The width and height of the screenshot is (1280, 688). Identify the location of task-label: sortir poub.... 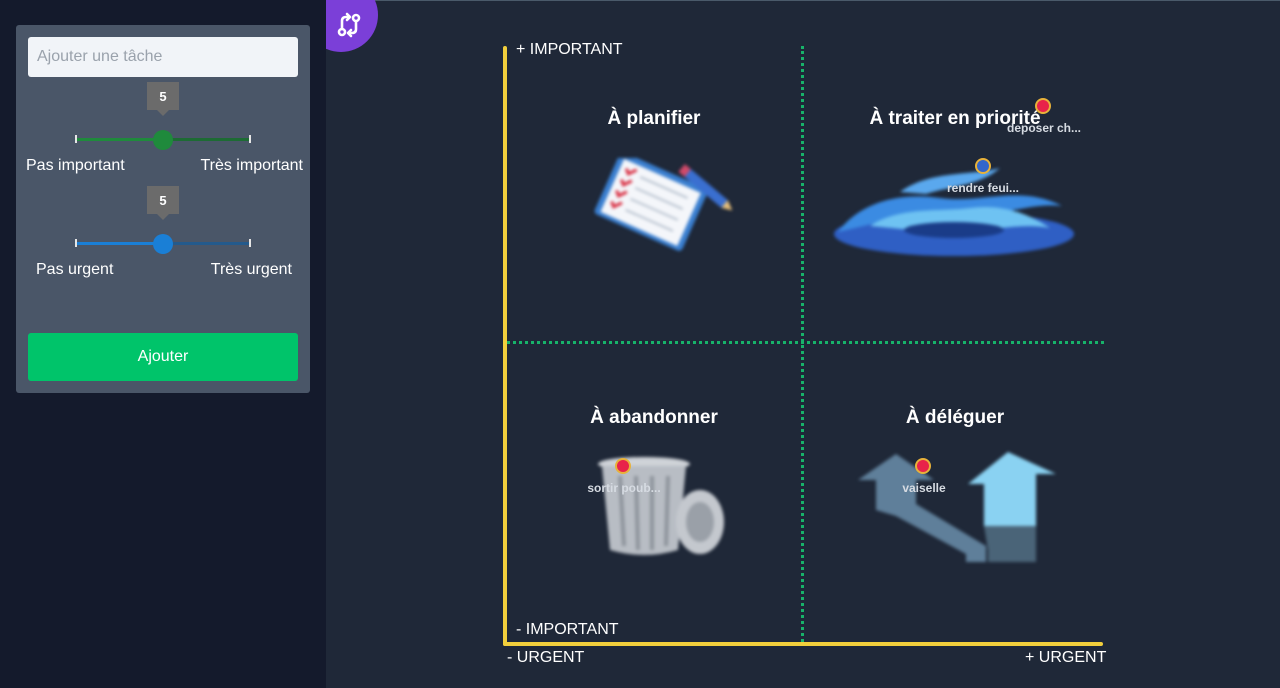
(623, 488).